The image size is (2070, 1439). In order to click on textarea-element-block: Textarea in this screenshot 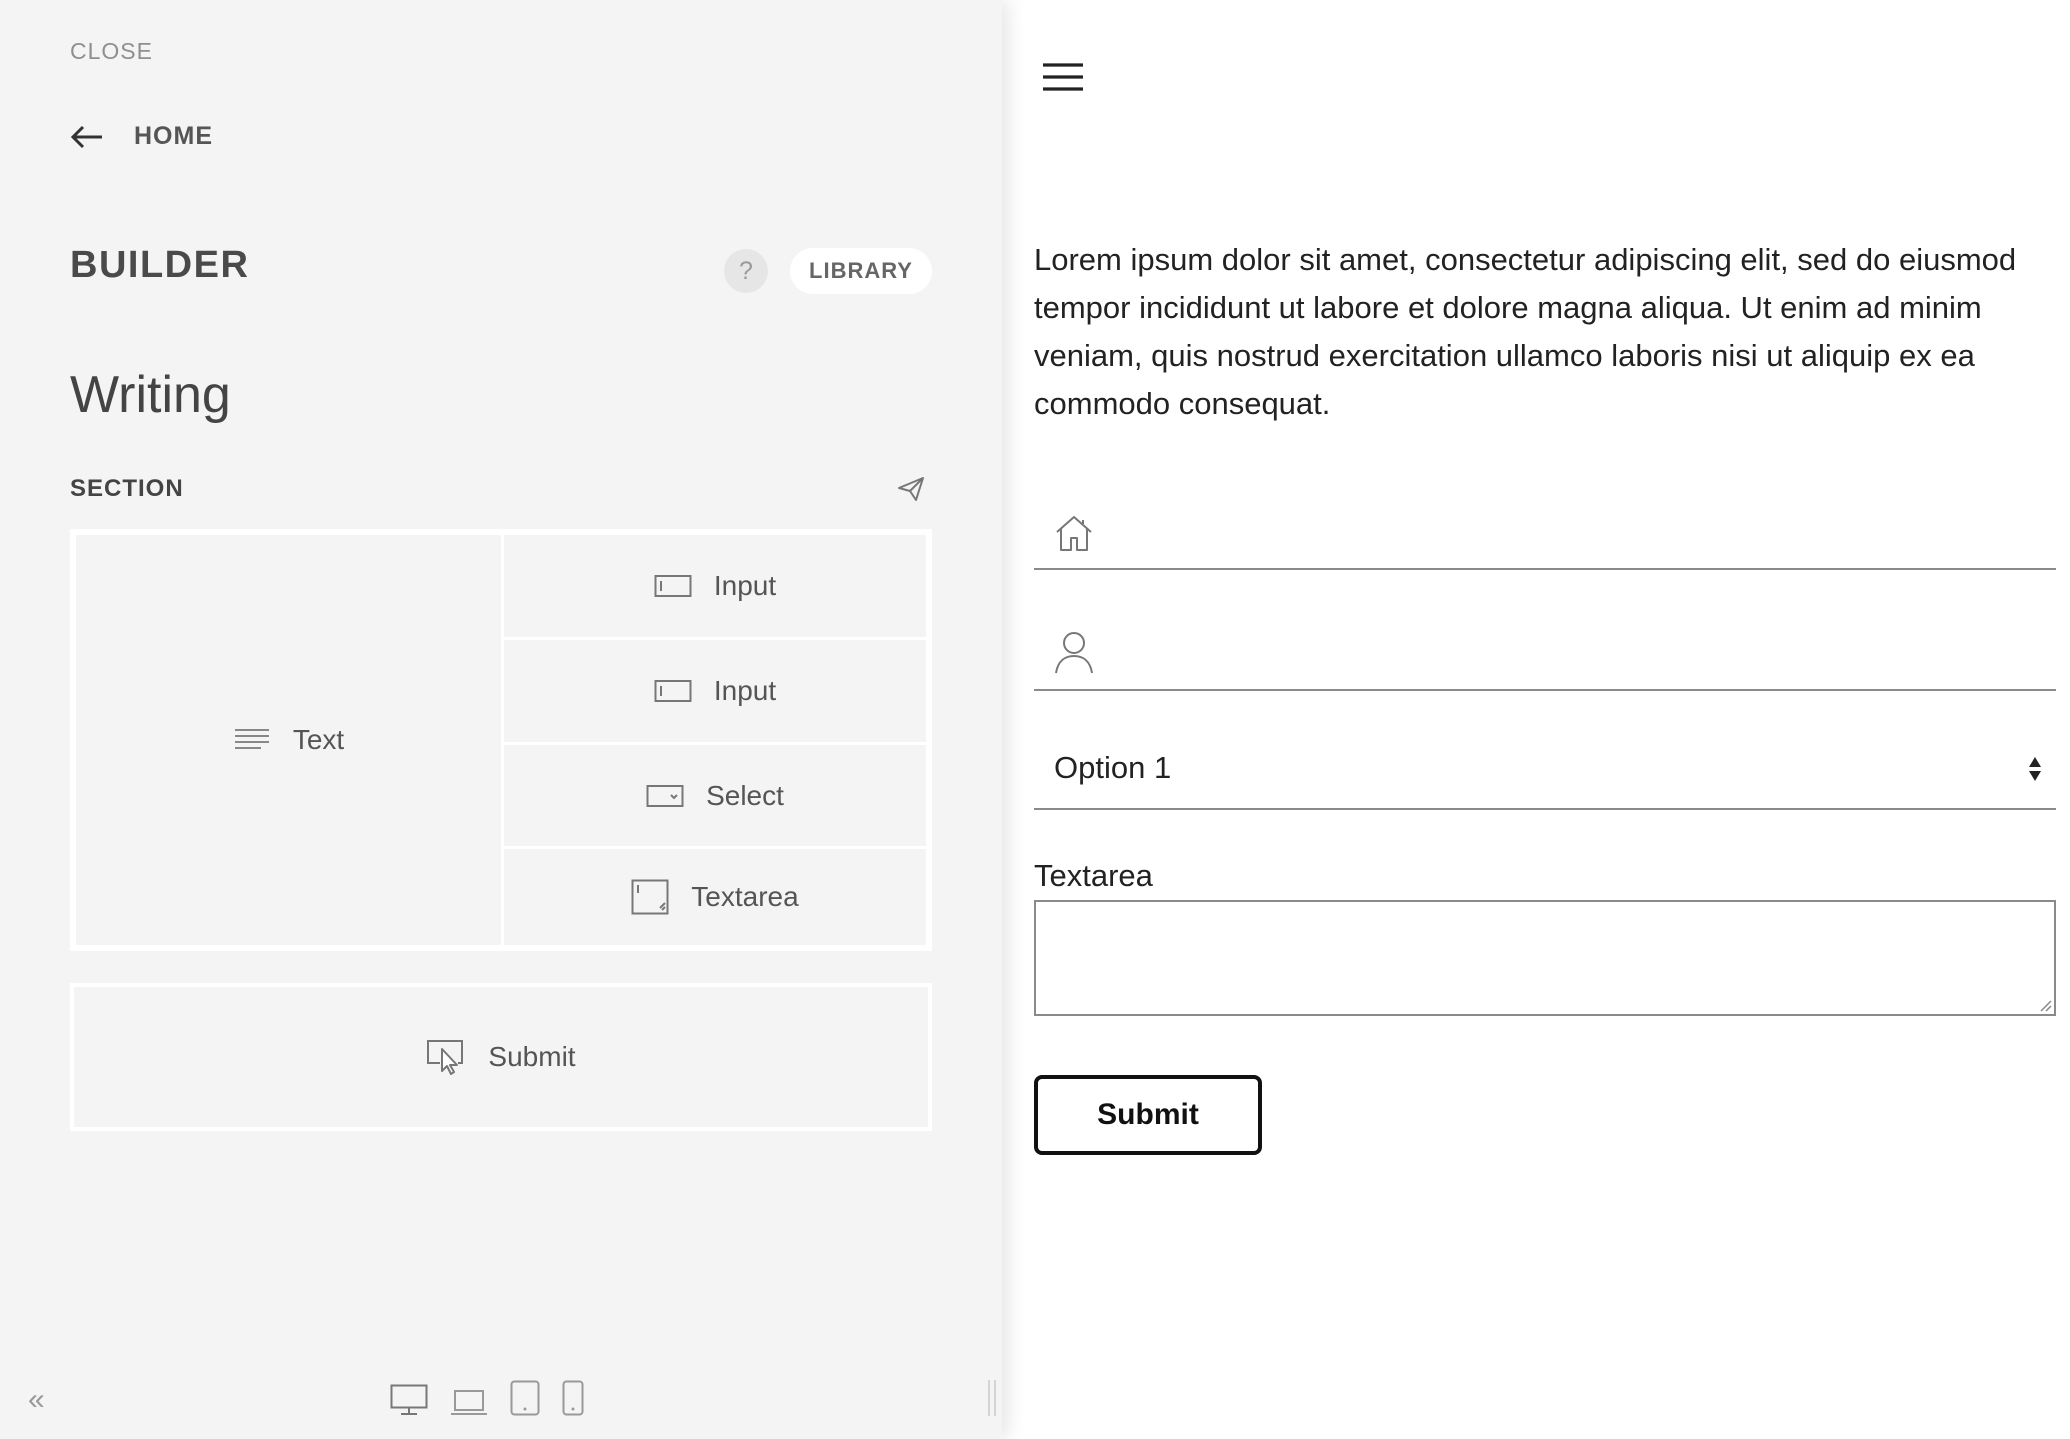, I will do `click(715, 897)`.